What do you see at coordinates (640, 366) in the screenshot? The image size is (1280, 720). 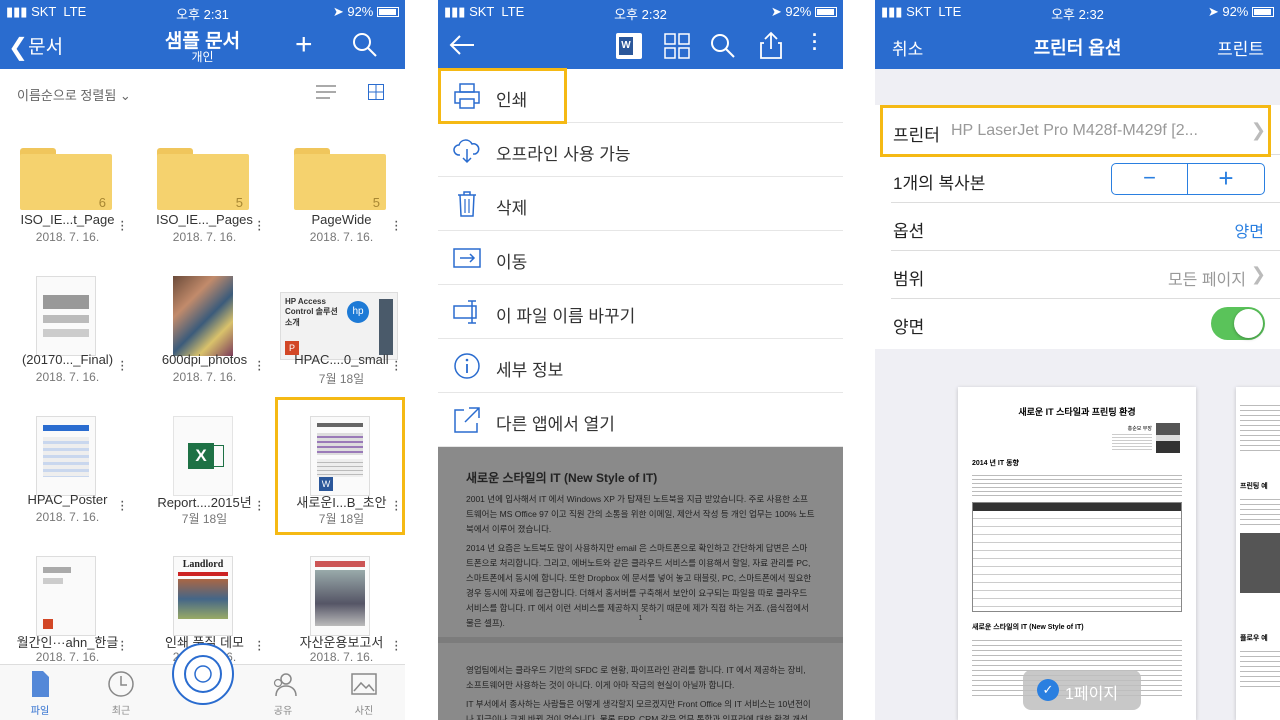 I see `menu-item-details: 세부 정보` at bounding box center [640, 366].